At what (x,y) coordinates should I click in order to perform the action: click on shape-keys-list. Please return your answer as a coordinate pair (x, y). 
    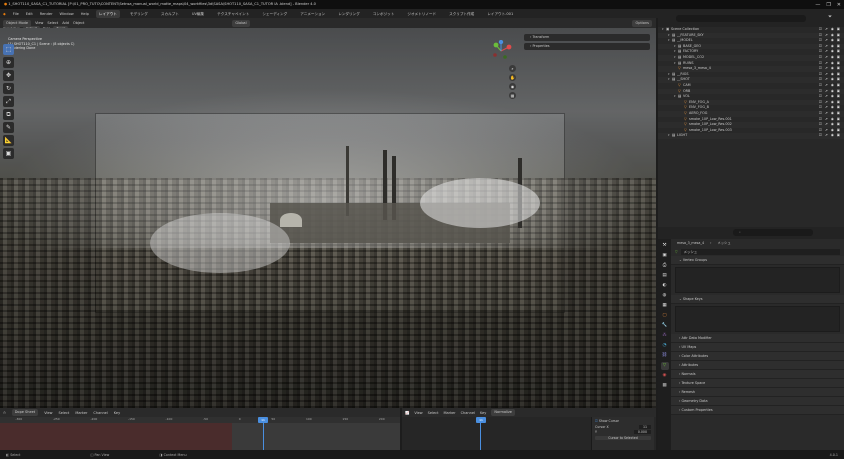
    Looking at the image, I should click on (757, 319).